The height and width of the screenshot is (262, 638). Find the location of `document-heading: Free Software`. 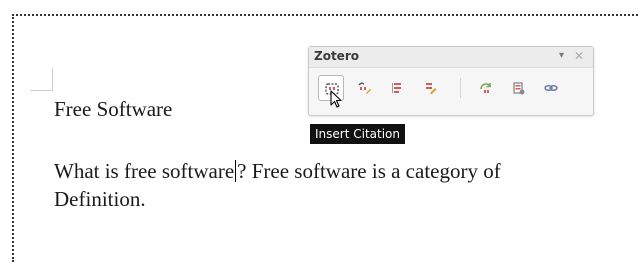

document-heading: Free Software is located at coordinates (113, 109).